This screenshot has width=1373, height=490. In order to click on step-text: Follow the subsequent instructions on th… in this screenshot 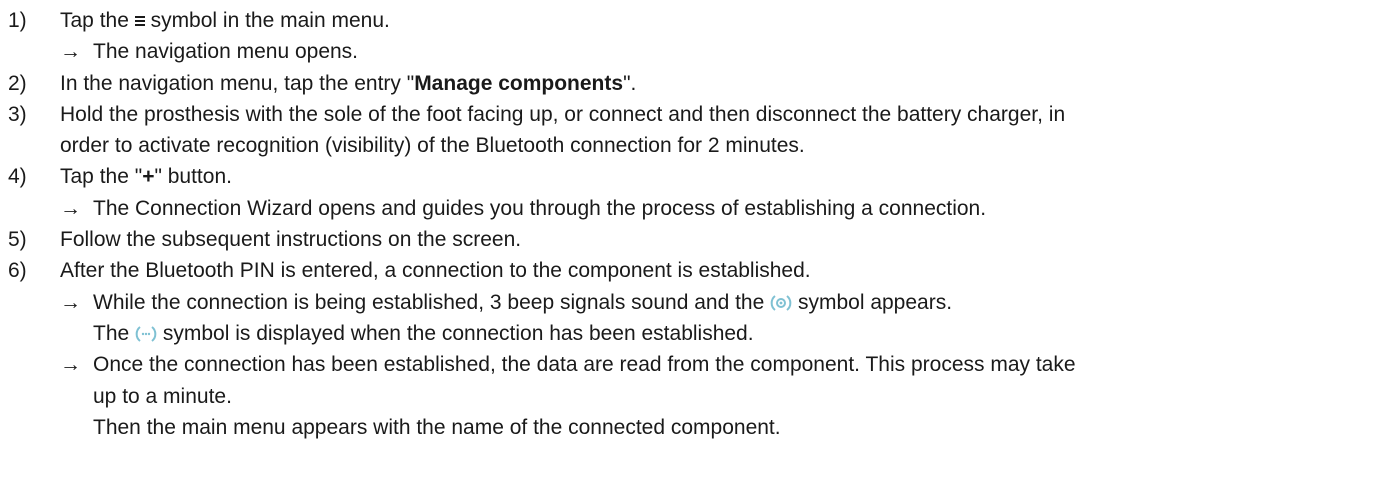, I will do `click(291, 240)`.